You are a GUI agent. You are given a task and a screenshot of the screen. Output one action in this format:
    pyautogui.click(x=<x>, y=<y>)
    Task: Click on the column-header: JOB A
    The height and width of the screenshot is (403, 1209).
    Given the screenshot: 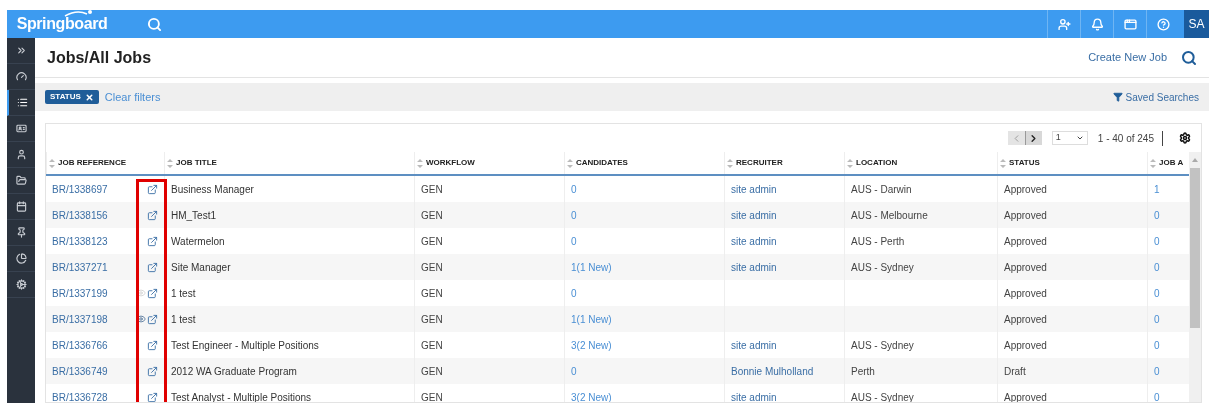 What is the action you would take?
    pyautogui.click(x=1167, y=163)
    